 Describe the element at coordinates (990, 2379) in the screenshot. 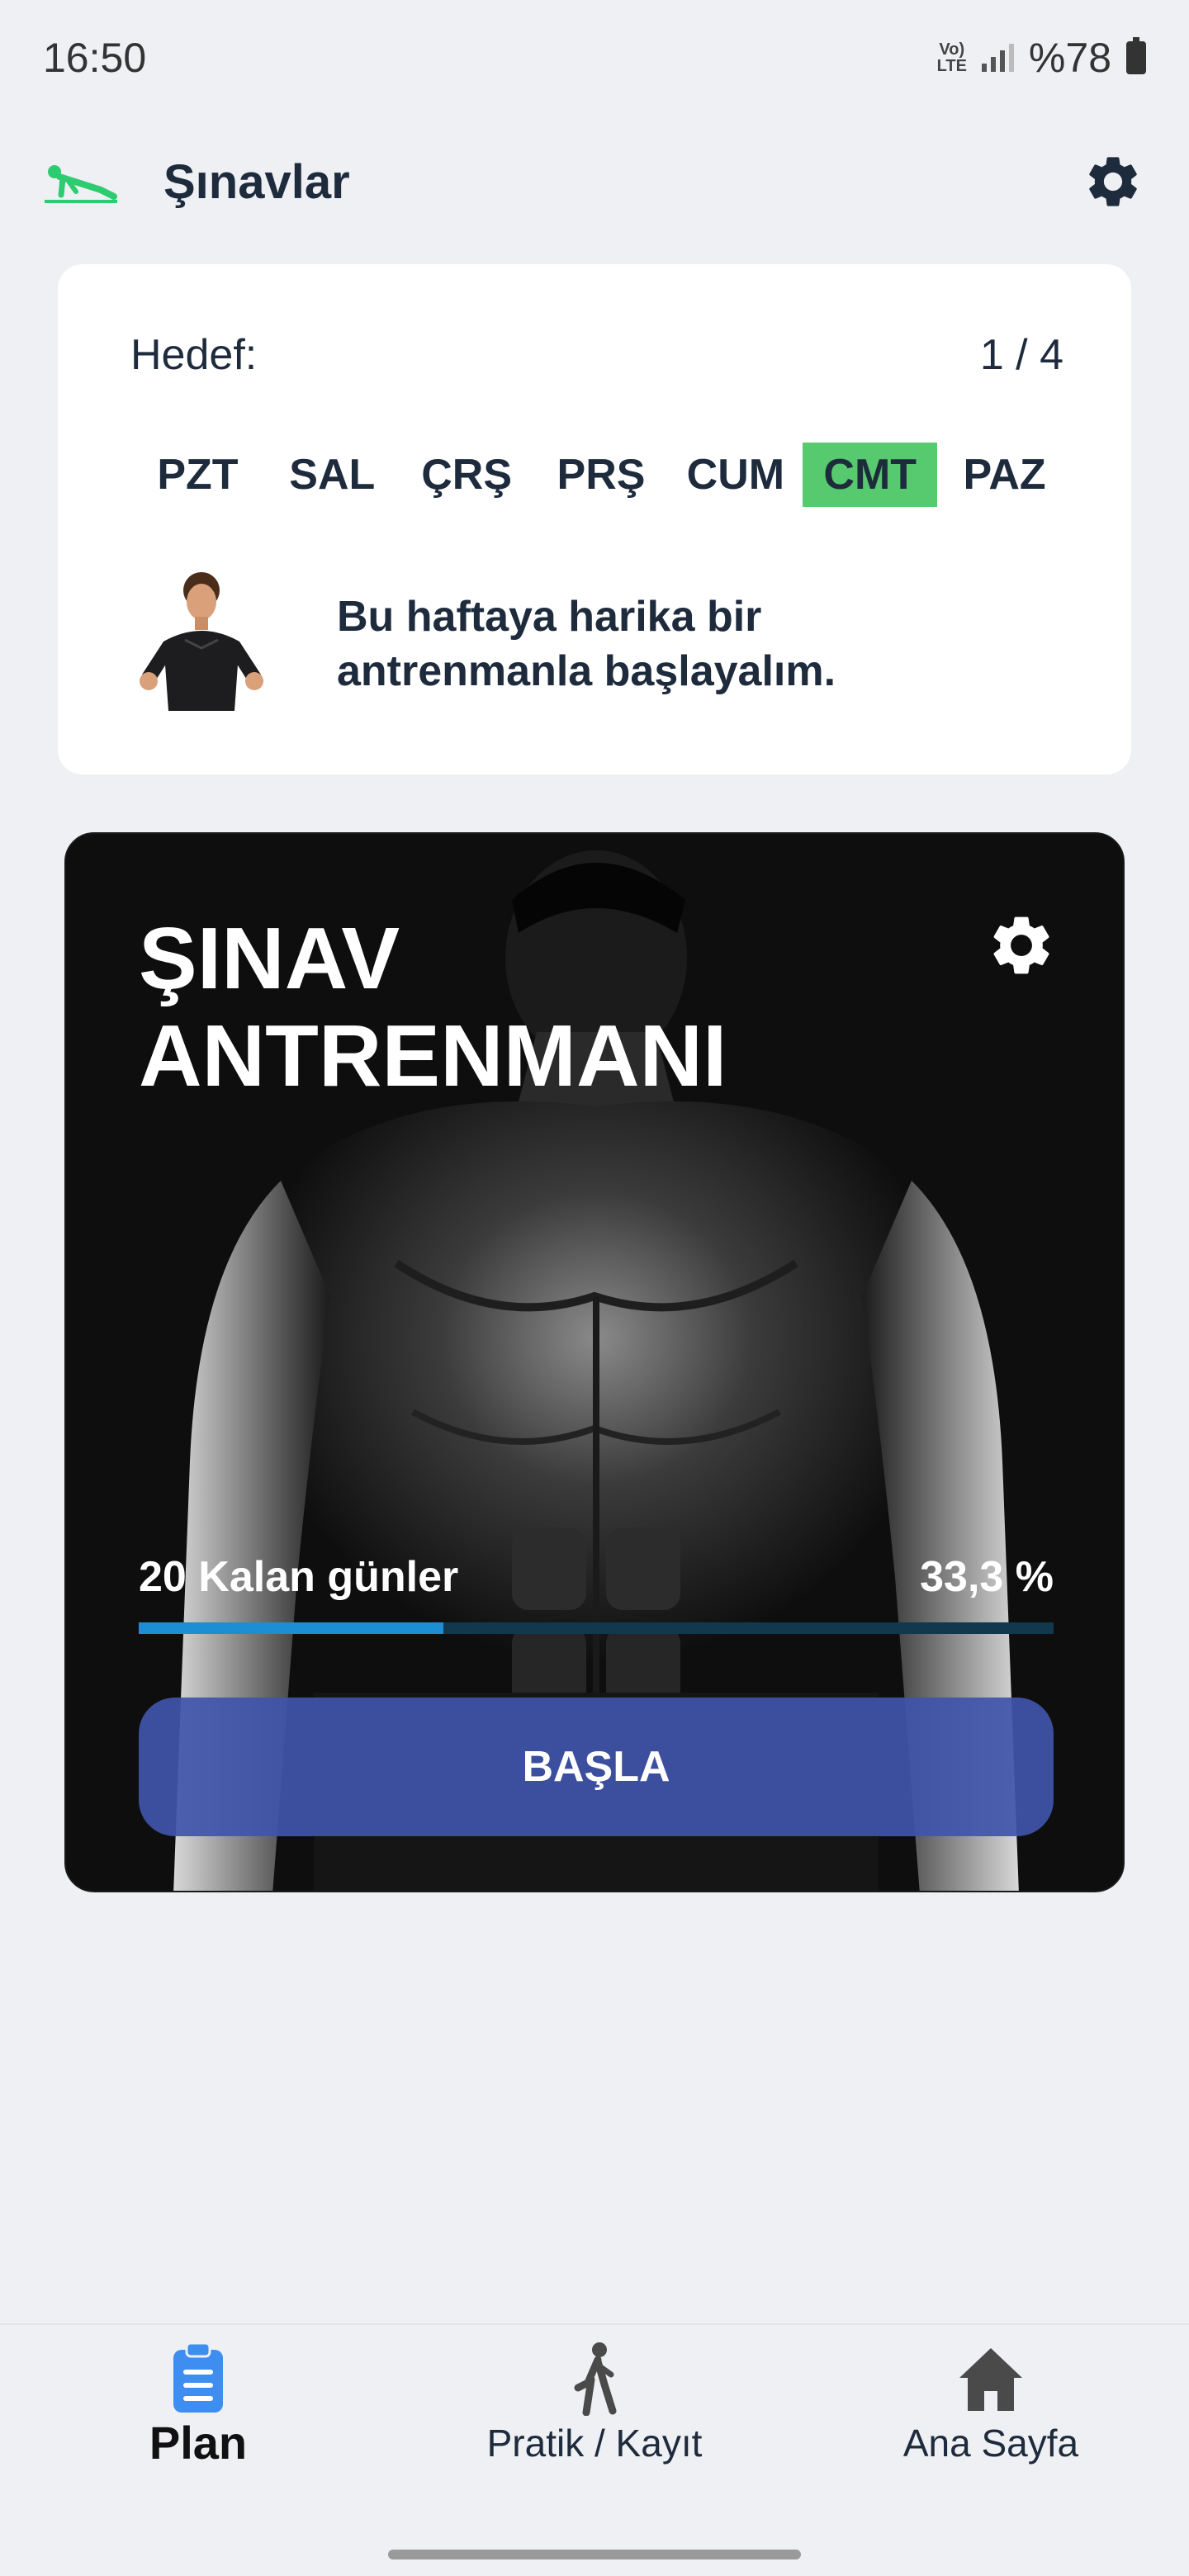

I see `home-icon` at that location.